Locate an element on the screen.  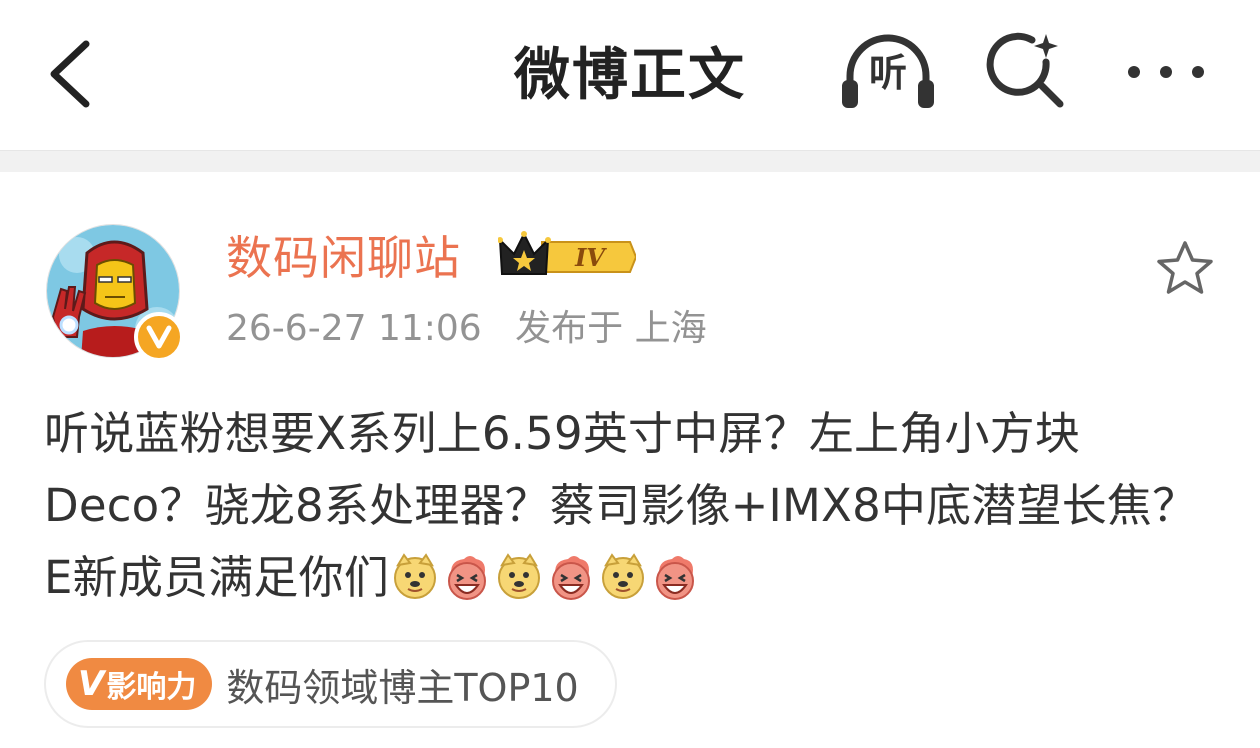
post-meta: 26-6-27 11:06 发布于 上海 is located at coordinates (466, 329).